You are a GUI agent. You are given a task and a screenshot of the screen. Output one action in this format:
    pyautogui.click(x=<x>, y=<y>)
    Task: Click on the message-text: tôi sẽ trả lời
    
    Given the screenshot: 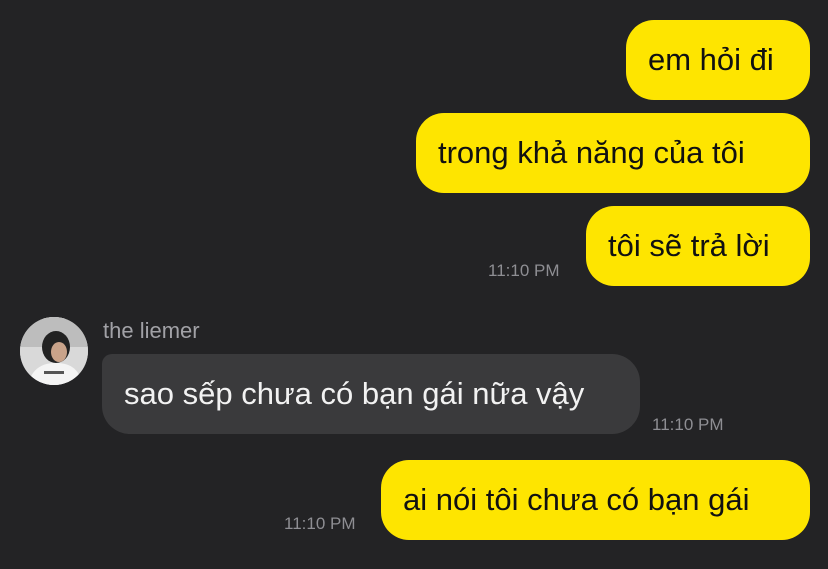 What is the action you would take?
    pyautogui.click(x=689, y=245)
    